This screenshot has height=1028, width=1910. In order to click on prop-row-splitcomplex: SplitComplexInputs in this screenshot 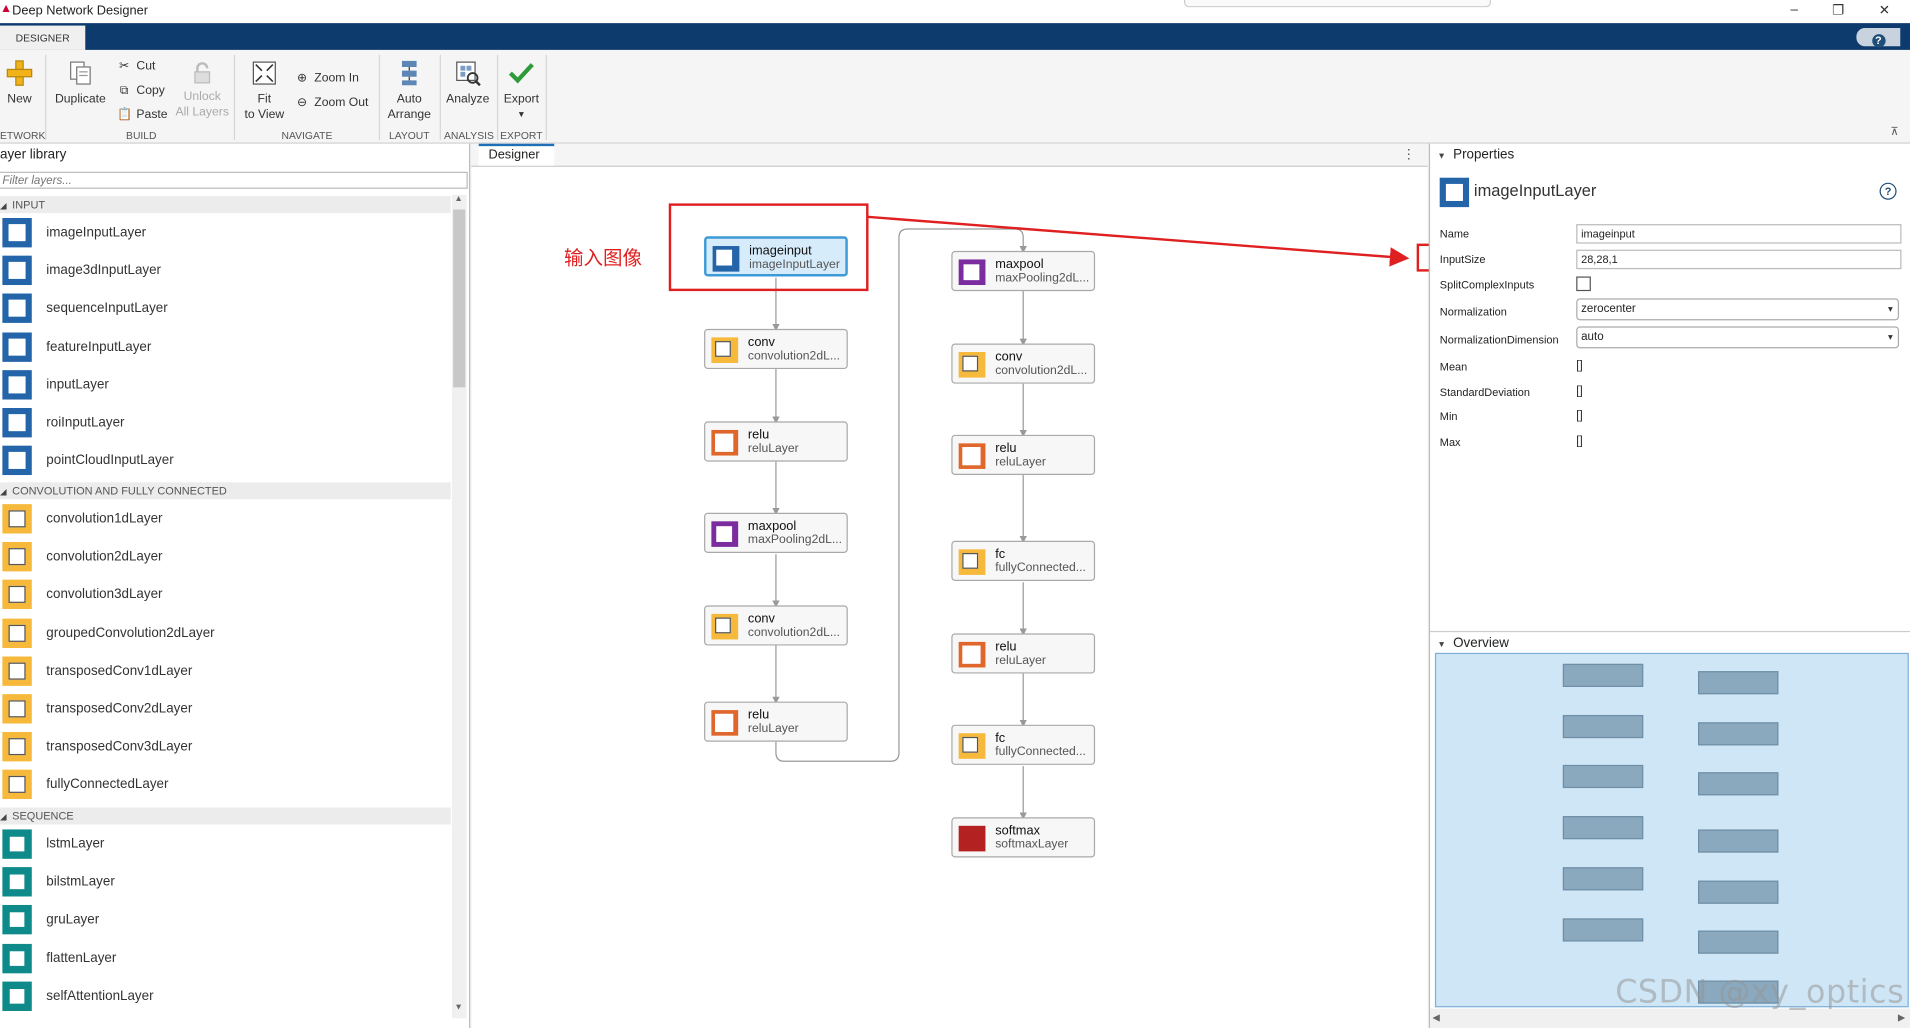, I will do `click(1671, 286)`.